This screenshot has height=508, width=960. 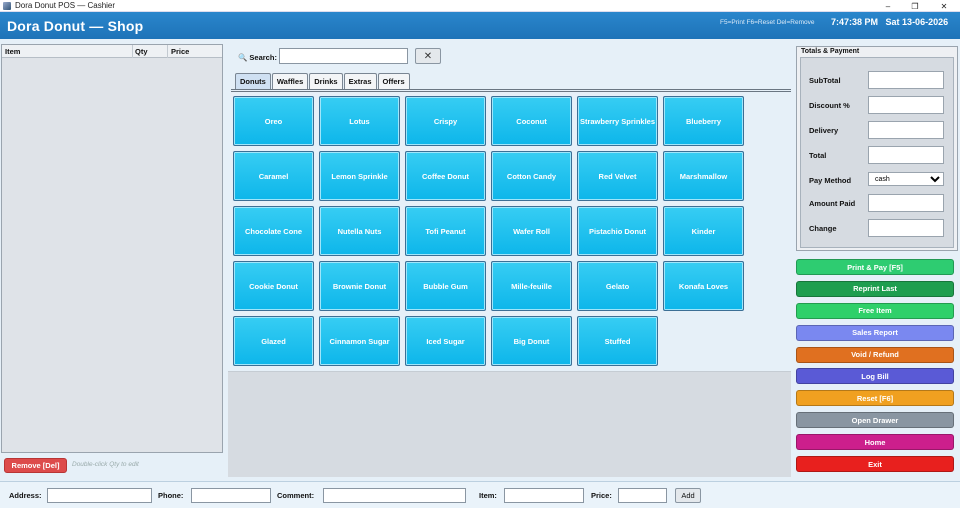 What do you see at coordinates (617, 231) in the screenshot?
I see `product-button: Pistachio Donut` at bounding box center [617, 231].